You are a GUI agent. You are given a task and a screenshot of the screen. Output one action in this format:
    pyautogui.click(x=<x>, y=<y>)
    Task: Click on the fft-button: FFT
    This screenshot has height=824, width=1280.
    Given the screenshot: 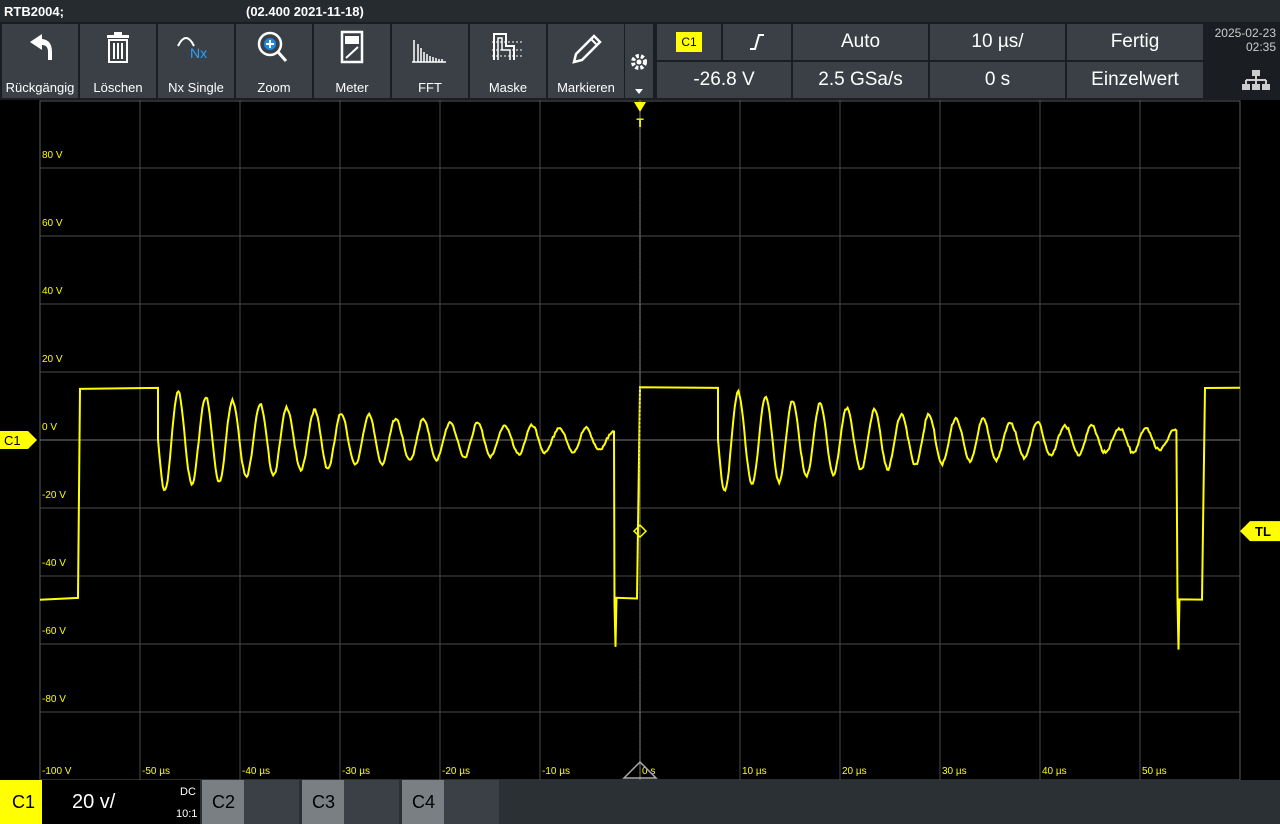 What is the action you would take?
    pyautogui.click(x=430, y=61)
    